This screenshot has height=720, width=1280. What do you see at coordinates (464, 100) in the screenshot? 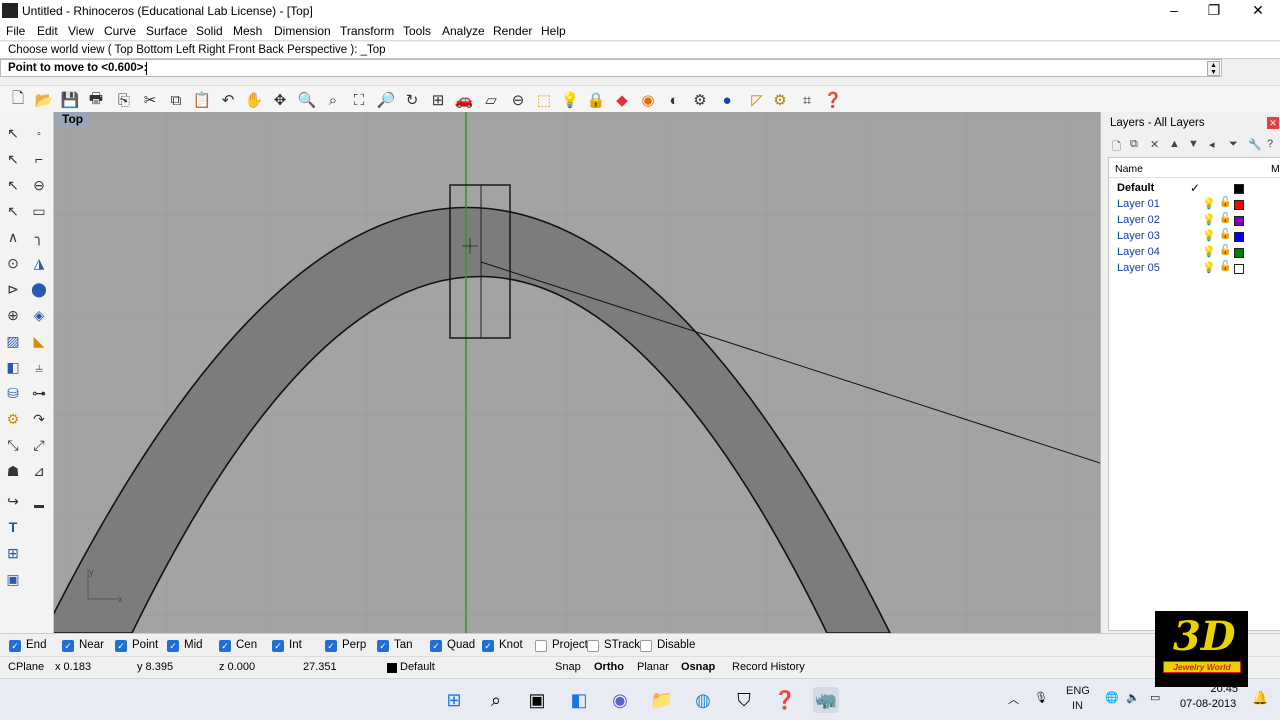
I see `car-icon: 🚗` at bounding box center [464, 100].